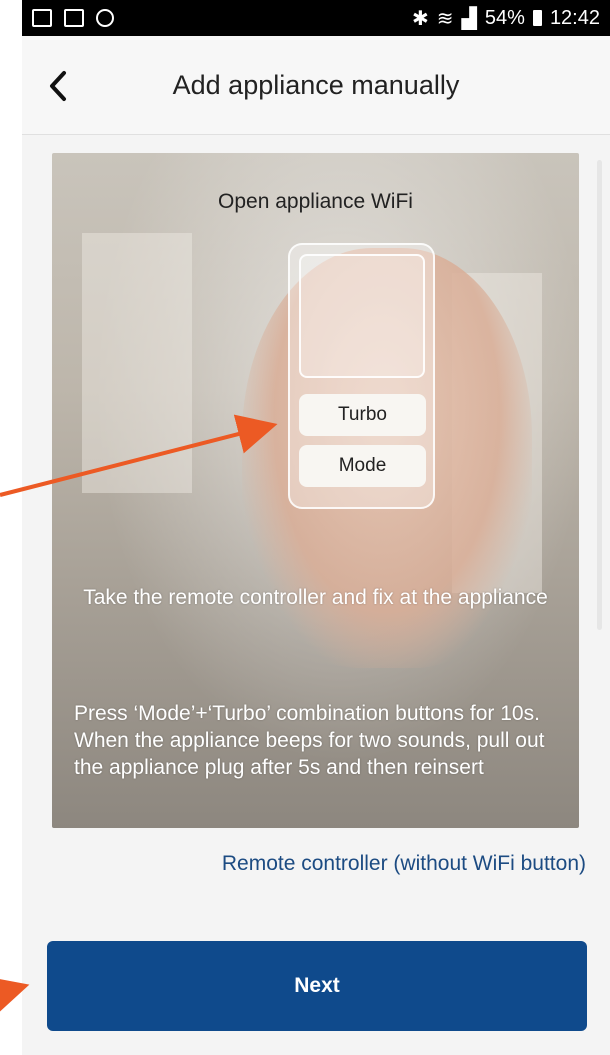 This screenshot has height=1055, width=610. I want to click on page-title: Add appliance manually, so click(316, 84).